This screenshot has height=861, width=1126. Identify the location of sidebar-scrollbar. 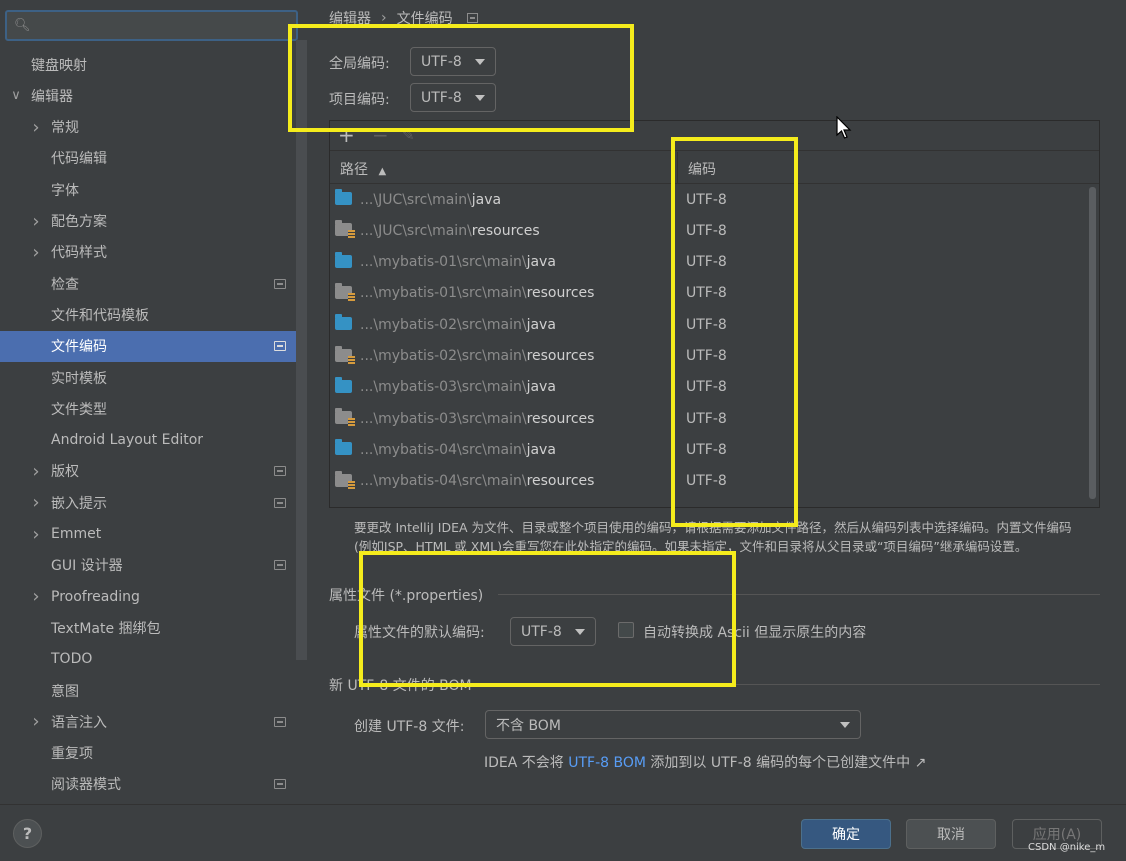
(301, 350).